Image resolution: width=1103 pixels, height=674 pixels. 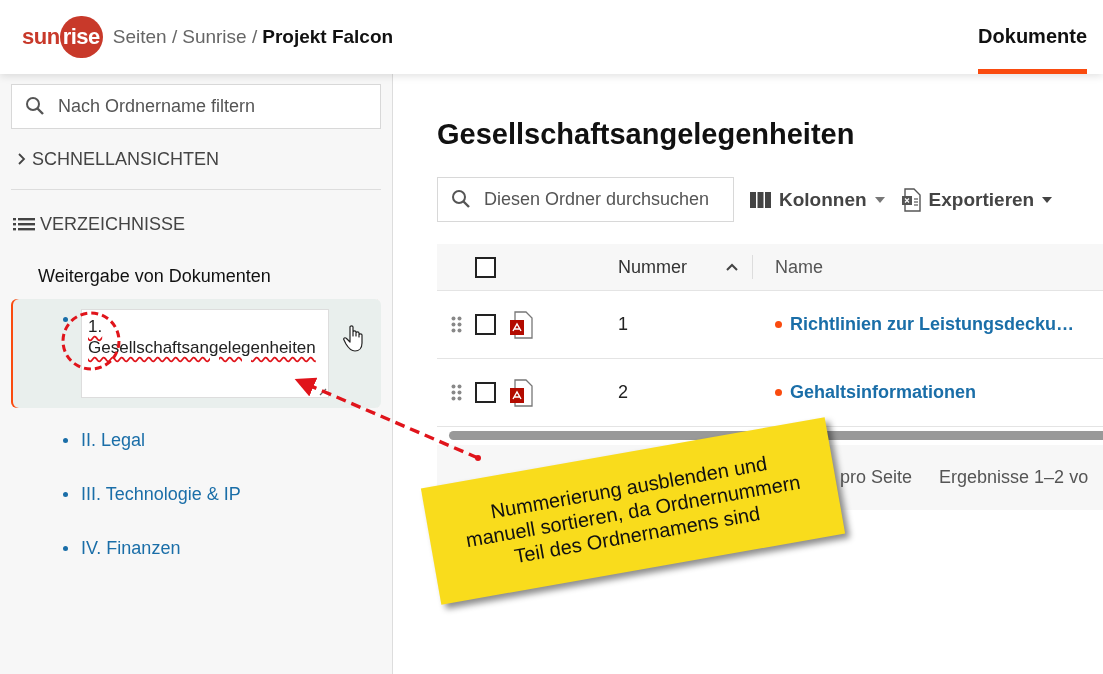 I want to click on tree-item: Weitergabe von Dokumenten, so click(x=196, y=276).